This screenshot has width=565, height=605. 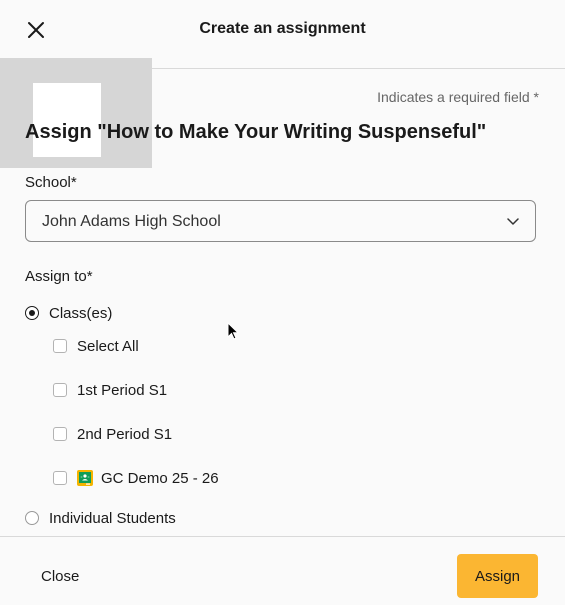 What do you see at coordinates (125, 434) in the screenshot?
I see `checkbox-label: 2nd Period S1` at bounding box center [125, 434].